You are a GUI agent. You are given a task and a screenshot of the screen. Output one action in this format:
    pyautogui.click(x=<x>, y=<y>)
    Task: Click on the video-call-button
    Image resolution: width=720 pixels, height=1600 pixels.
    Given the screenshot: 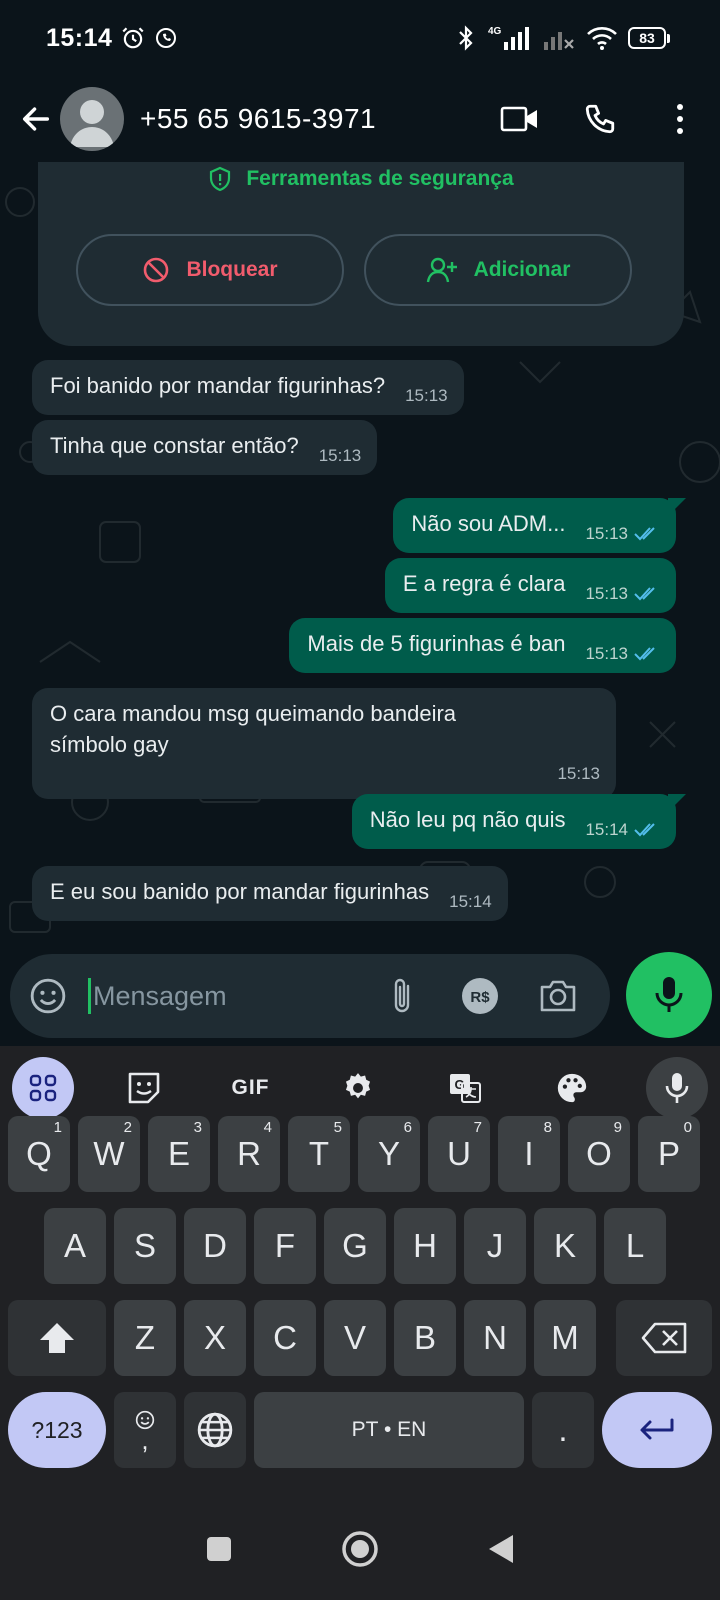 What is the action you would take?
    pyautogui.click(x=520, y=119)
    